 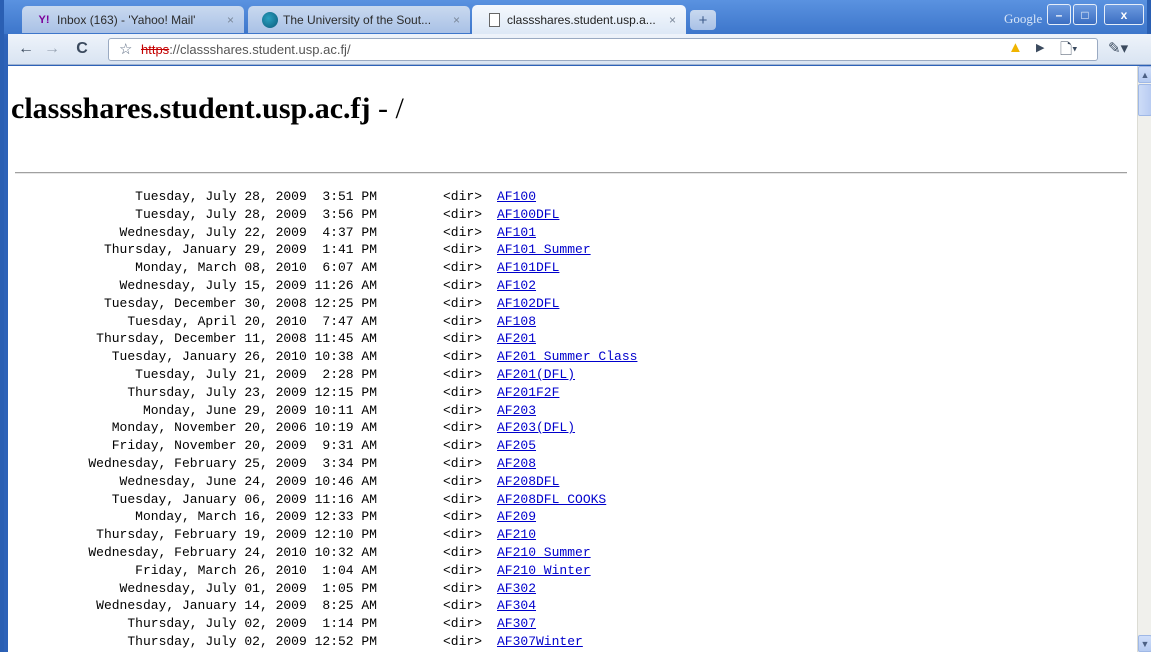 What do you see at coordinates (528, 303) in the screenshot?
I see `directory-link: AF102DFL` at bounding box center [528, 303].